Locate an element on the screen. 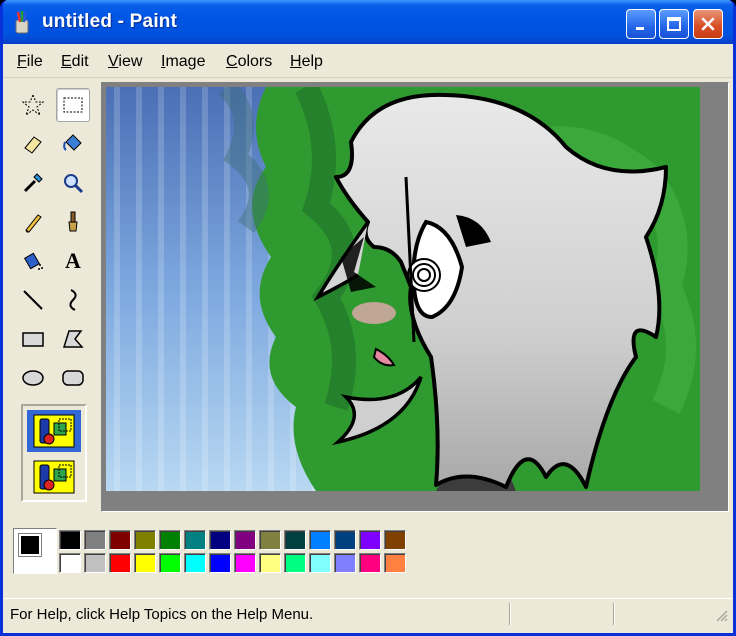 Image resolution: width=736 pixels, height=636 pixels. menu-edit: Edit is located at coordinates (75, 62).